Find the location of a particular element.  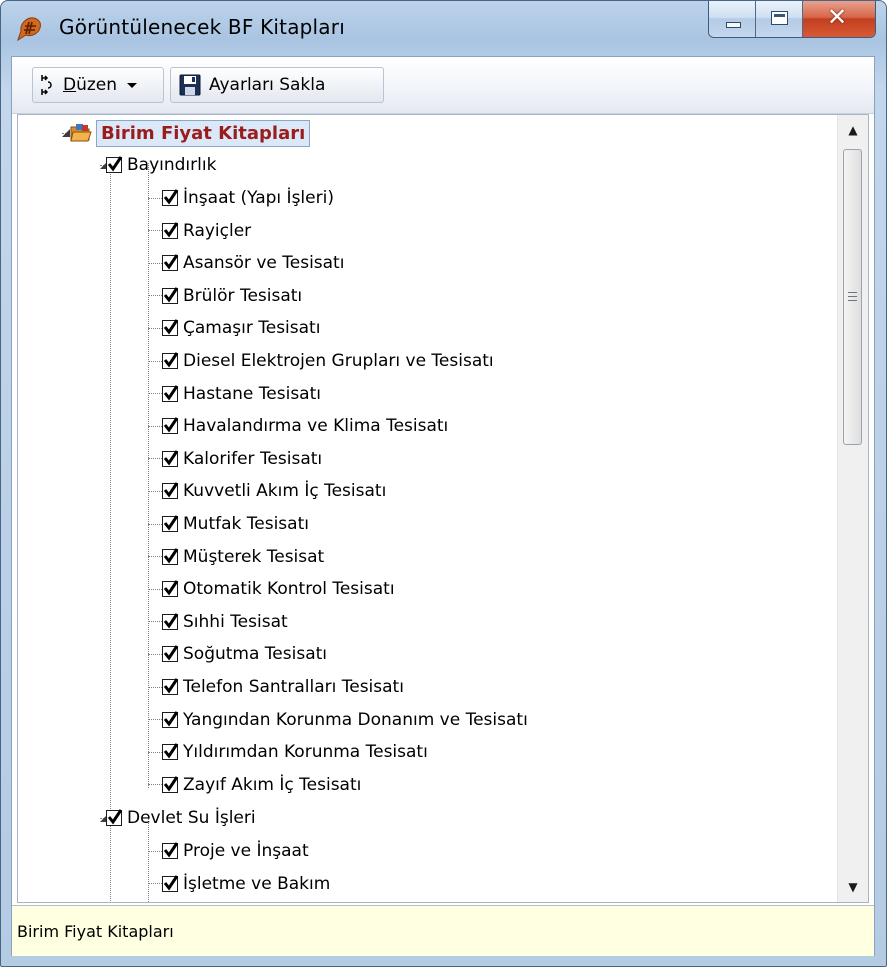

tree-root-label: Birim Fiyat Kitapları is located at coordinates (203, 133).